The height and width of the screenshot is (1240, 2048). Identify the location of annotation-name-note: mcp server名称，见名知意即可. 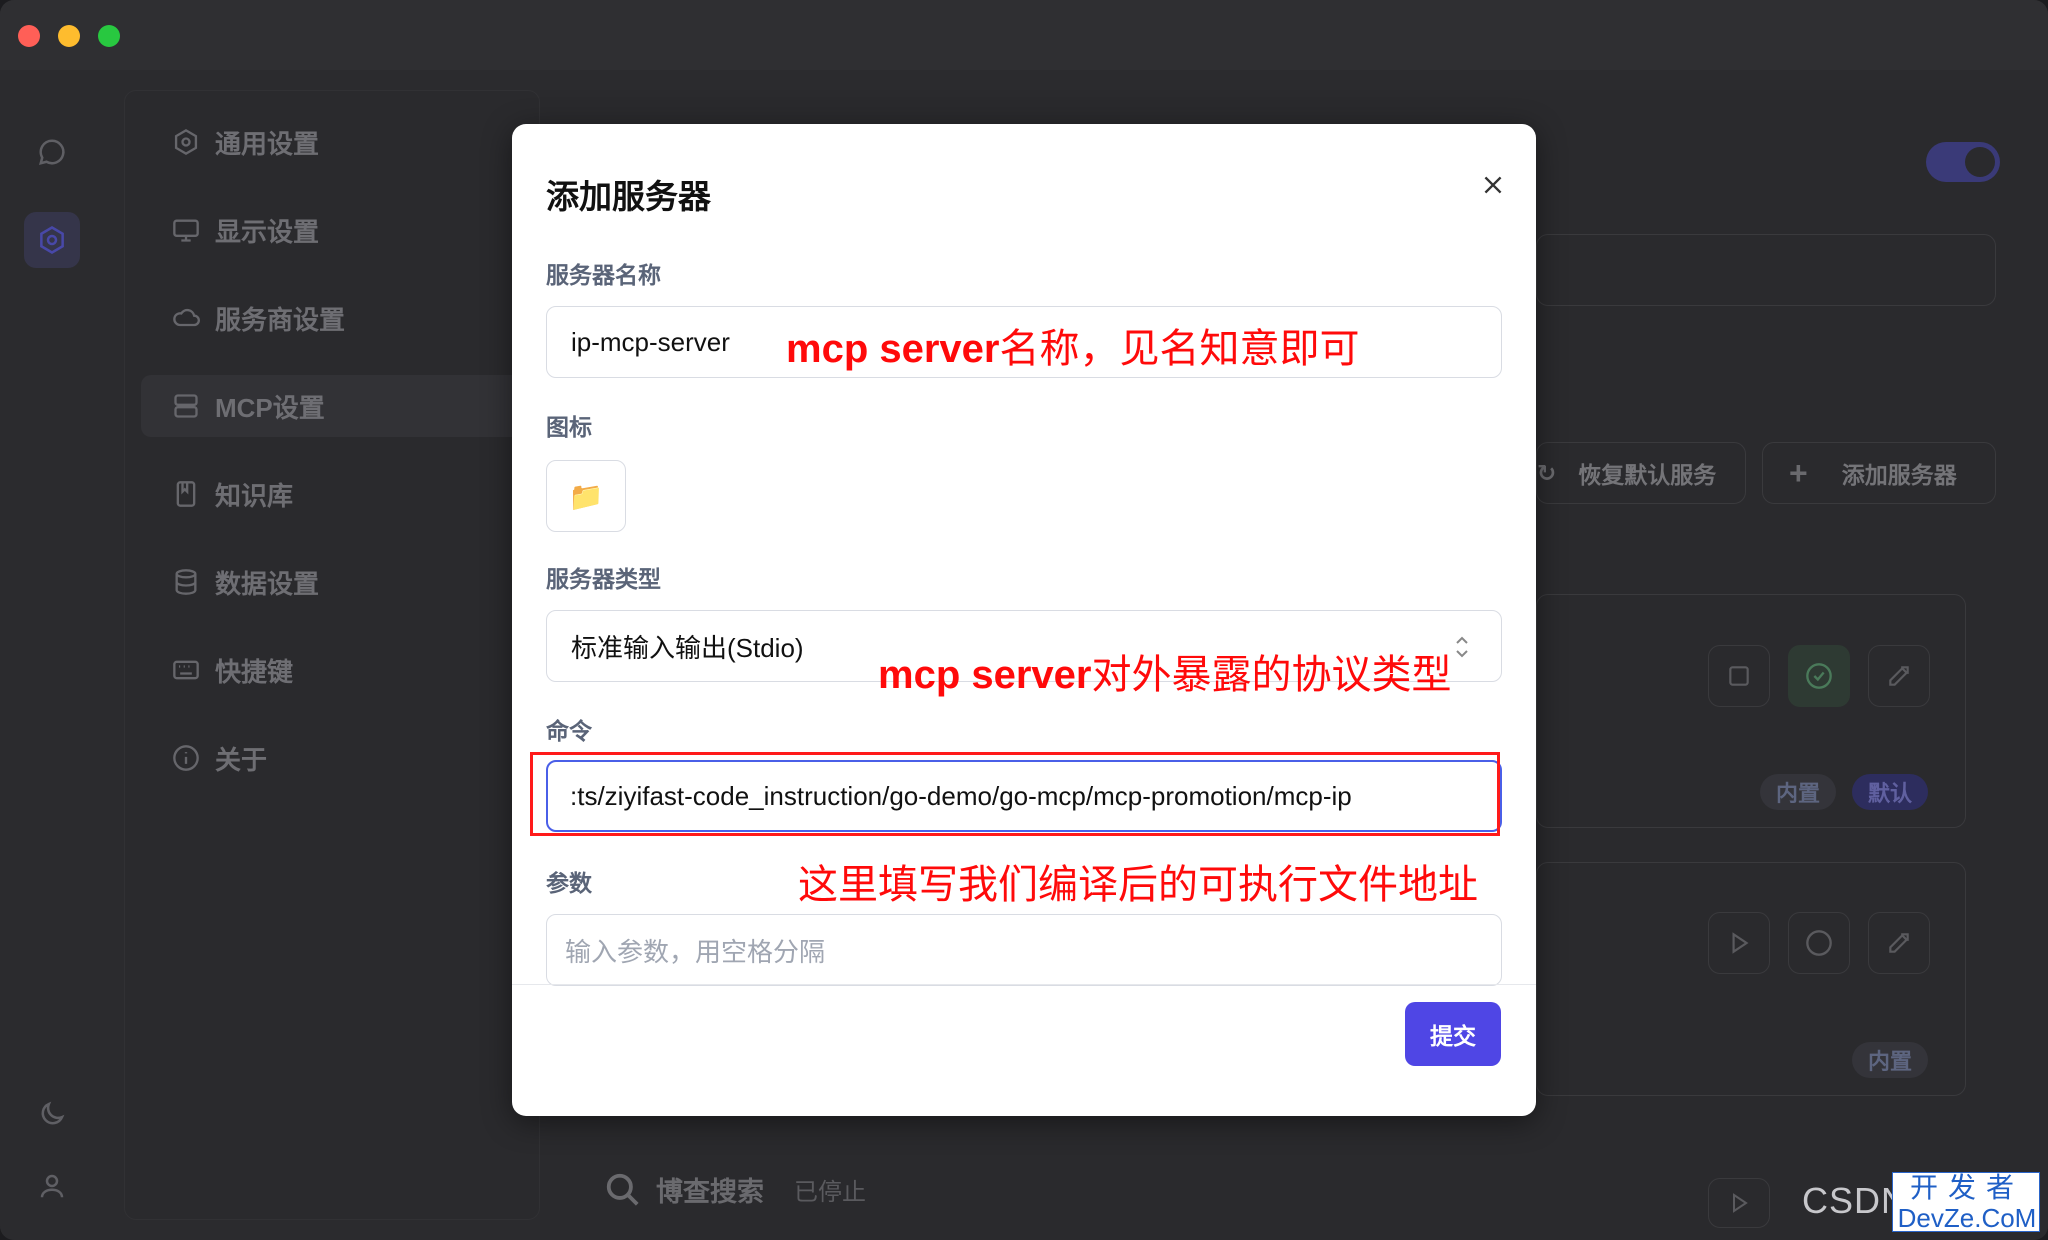
(1073, 349).